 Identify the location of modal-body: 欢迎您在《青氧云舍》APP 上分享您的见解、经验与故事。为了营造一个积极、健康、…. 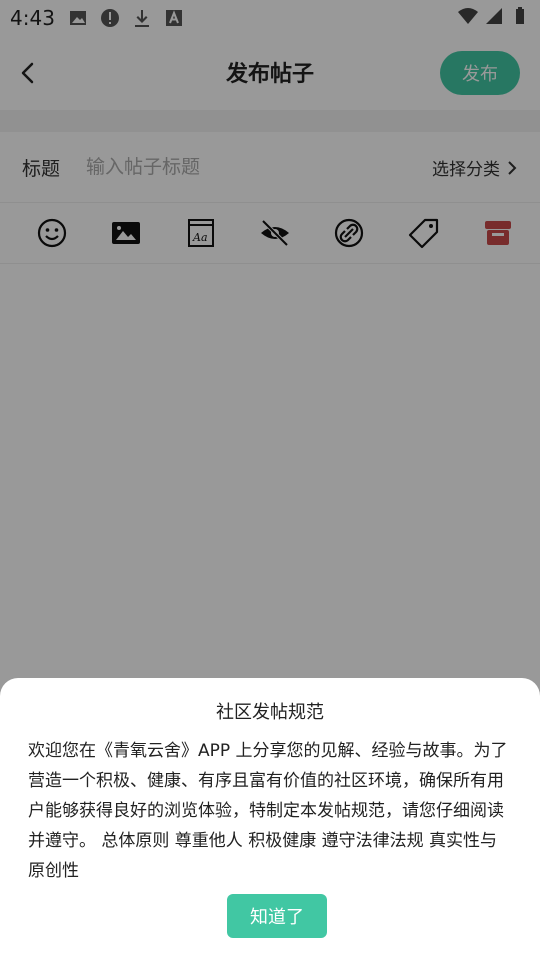
(268, 811).